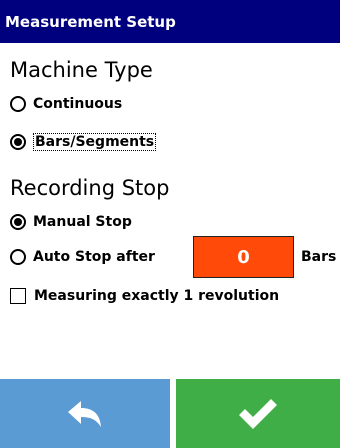 Image resolution: width=340 pixels, height=448 pixels. Describe the element at coordinates (18, 142) in the screenshot. I see `radio-bars-segments-indicator` at that location.